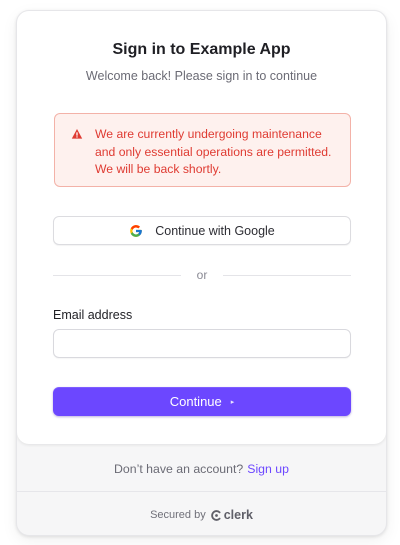 This screenshot has height=545, width=400. Describe the element at coordinates (202, 343) in the screenshot. I see `email-field` at that location.